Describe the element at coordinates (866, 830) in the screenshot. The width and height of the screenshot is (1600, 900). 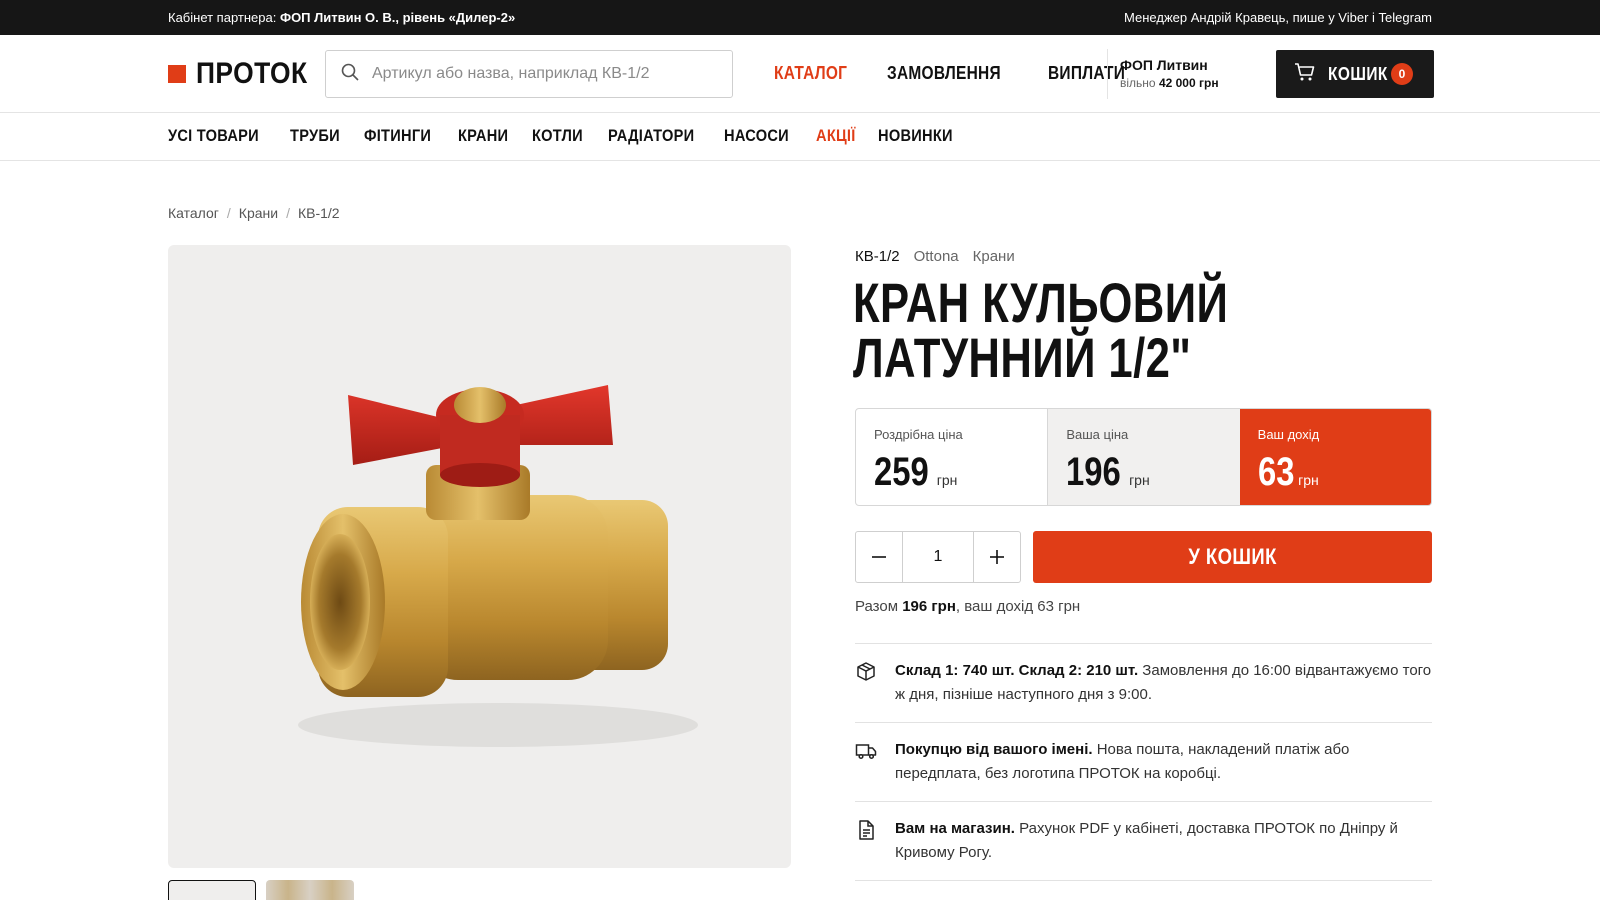
I see `document-icon` at that location.